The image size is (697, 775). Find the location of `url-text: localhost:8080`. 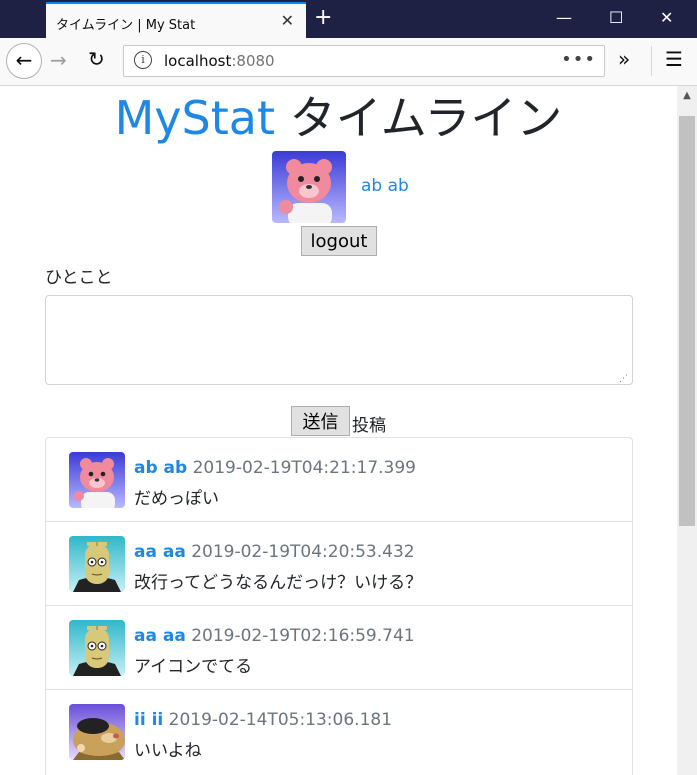

url-text: localhost:8080 is located at coordinates (219, 61).